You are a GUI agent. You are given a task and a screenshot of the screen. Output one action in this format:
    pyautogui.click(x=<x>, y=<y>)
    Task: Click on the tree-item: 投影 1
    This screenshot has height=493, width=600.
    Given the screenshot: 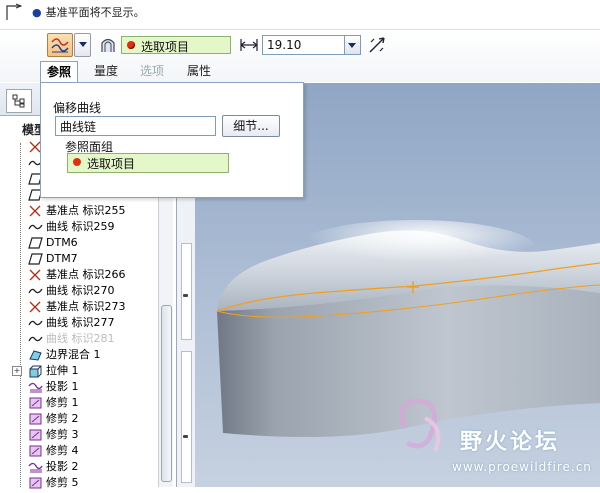 What is the action you would take?
    pyautogui.click(x=80, y=387)
    